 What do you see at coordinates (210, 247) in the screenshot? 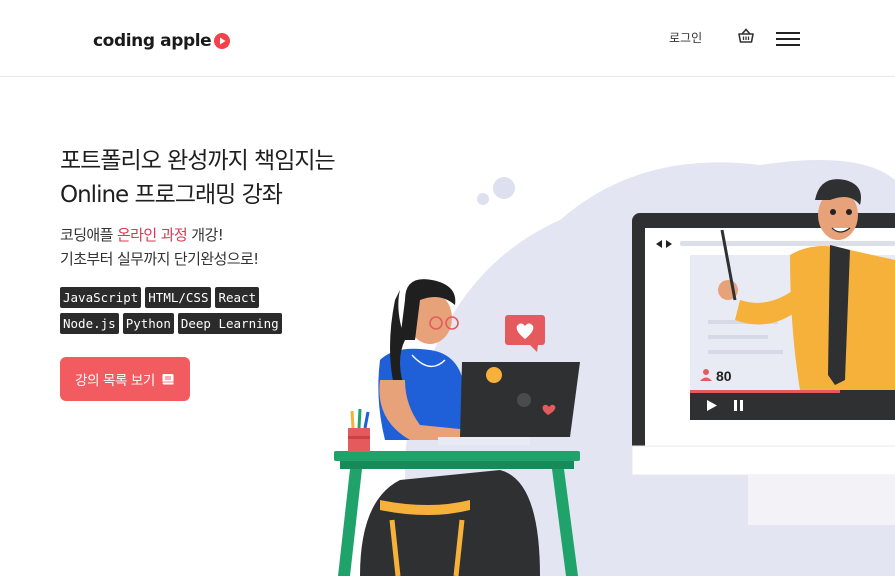
I see `hero-subtitle: 코딩애플 온라인 과정 개강! 기초부터 실무까지 단기완성으로!` at bounding box center [210, 247].